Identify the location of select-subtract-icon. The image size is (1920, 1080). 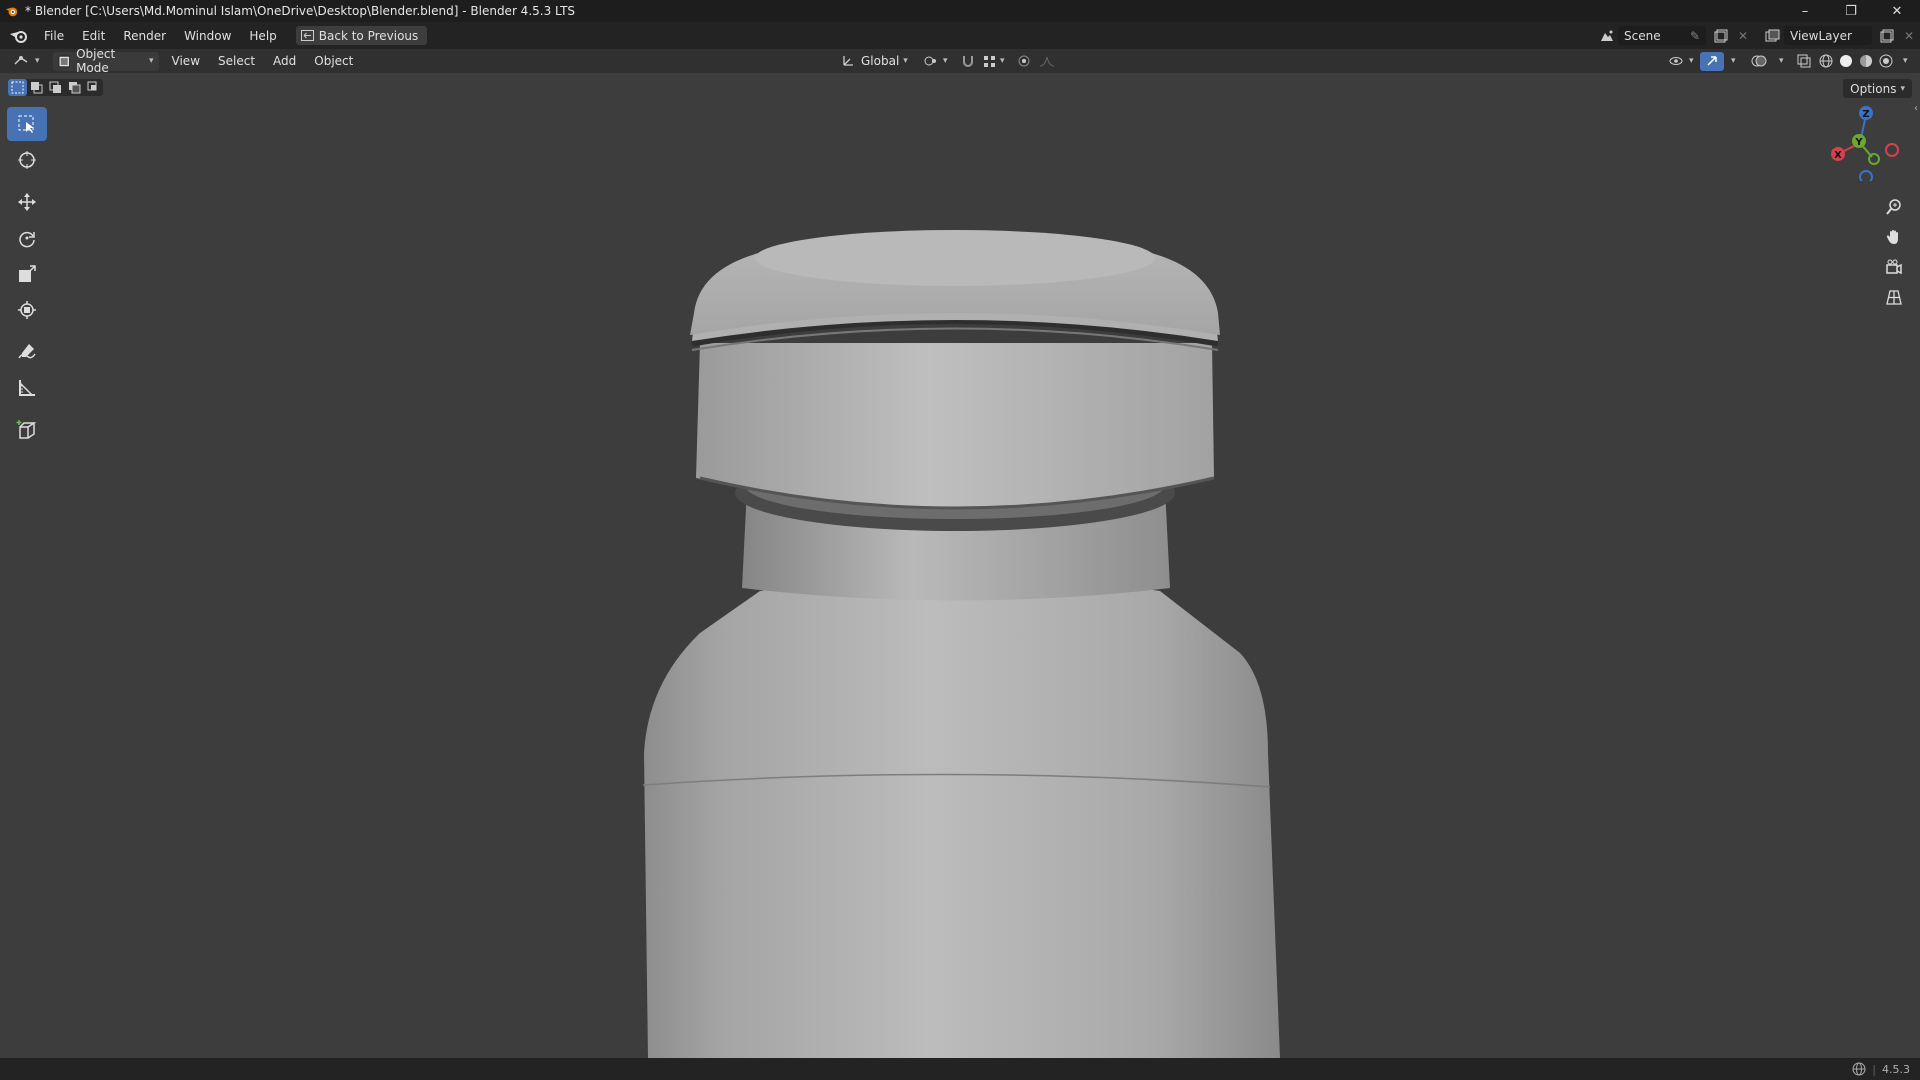
(55, 87).